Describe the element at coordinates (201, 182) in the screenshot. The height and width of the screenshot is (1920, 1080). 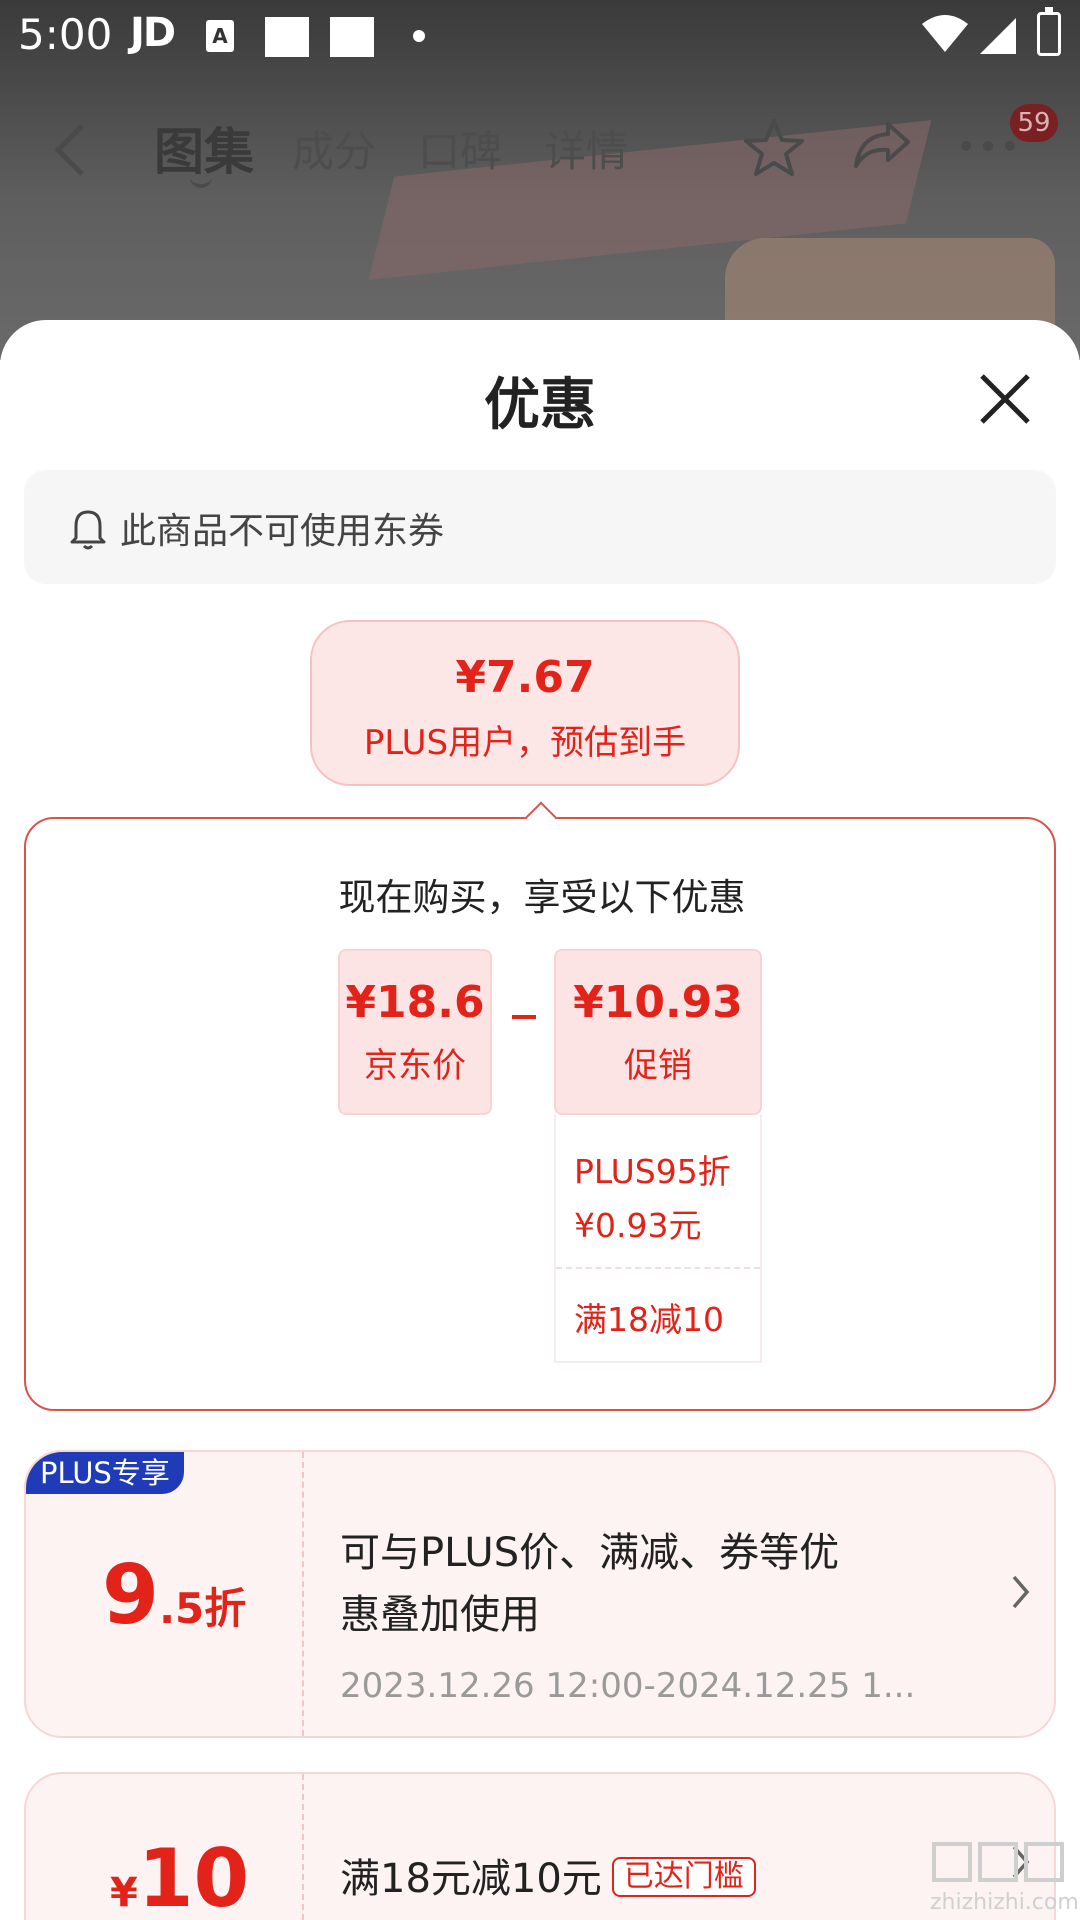
I see `active-tab-indicator` at that location.